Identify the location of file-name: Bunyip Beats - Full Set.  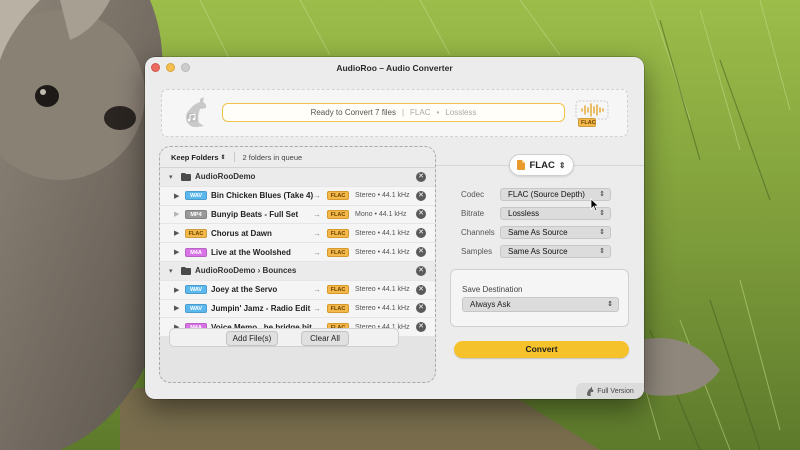
(255, 214).